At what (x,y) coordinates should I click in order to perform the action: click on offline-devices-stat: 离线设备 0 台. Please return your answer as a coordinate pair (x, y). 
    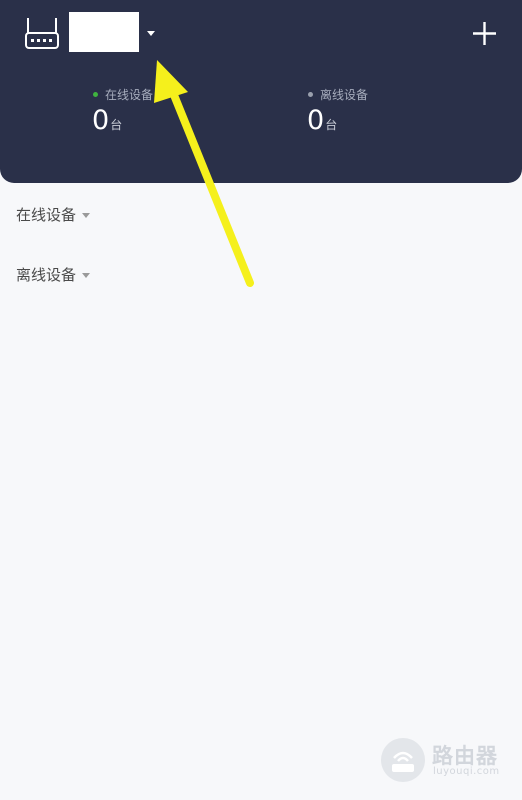
    Looking at the image, I should click on (337, 111).